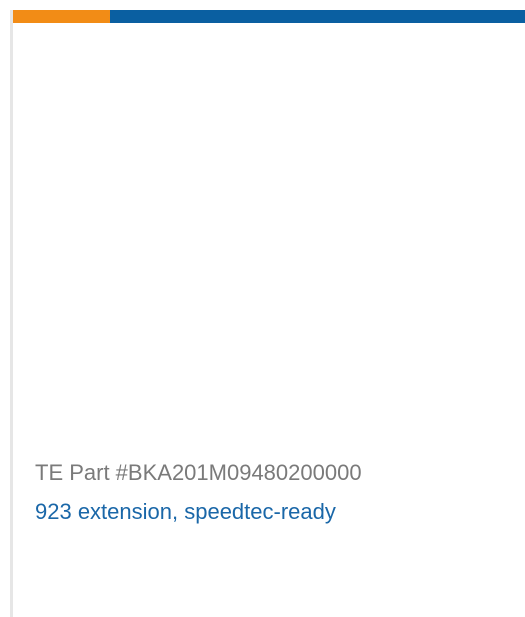 This screenshot has width=525, height=617. Describe the element at coordinates (185, 512) in the screenshot. I see `product-name-link: 923 extension, speedtec-ready` at that location.